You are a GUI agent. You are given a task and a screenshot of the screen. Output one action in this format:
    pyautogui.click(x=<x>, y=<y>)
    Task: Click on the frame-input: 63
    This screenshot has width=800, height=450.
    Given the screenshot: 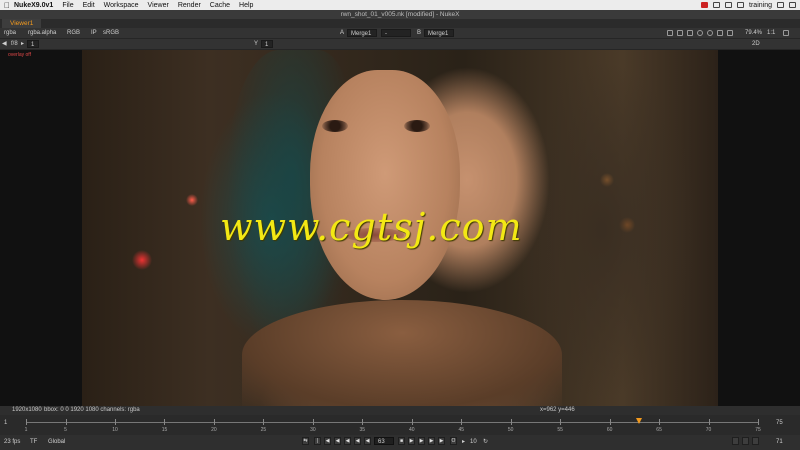 What is the action you would take?
    pyautogui.click(x=384, y=441)
    